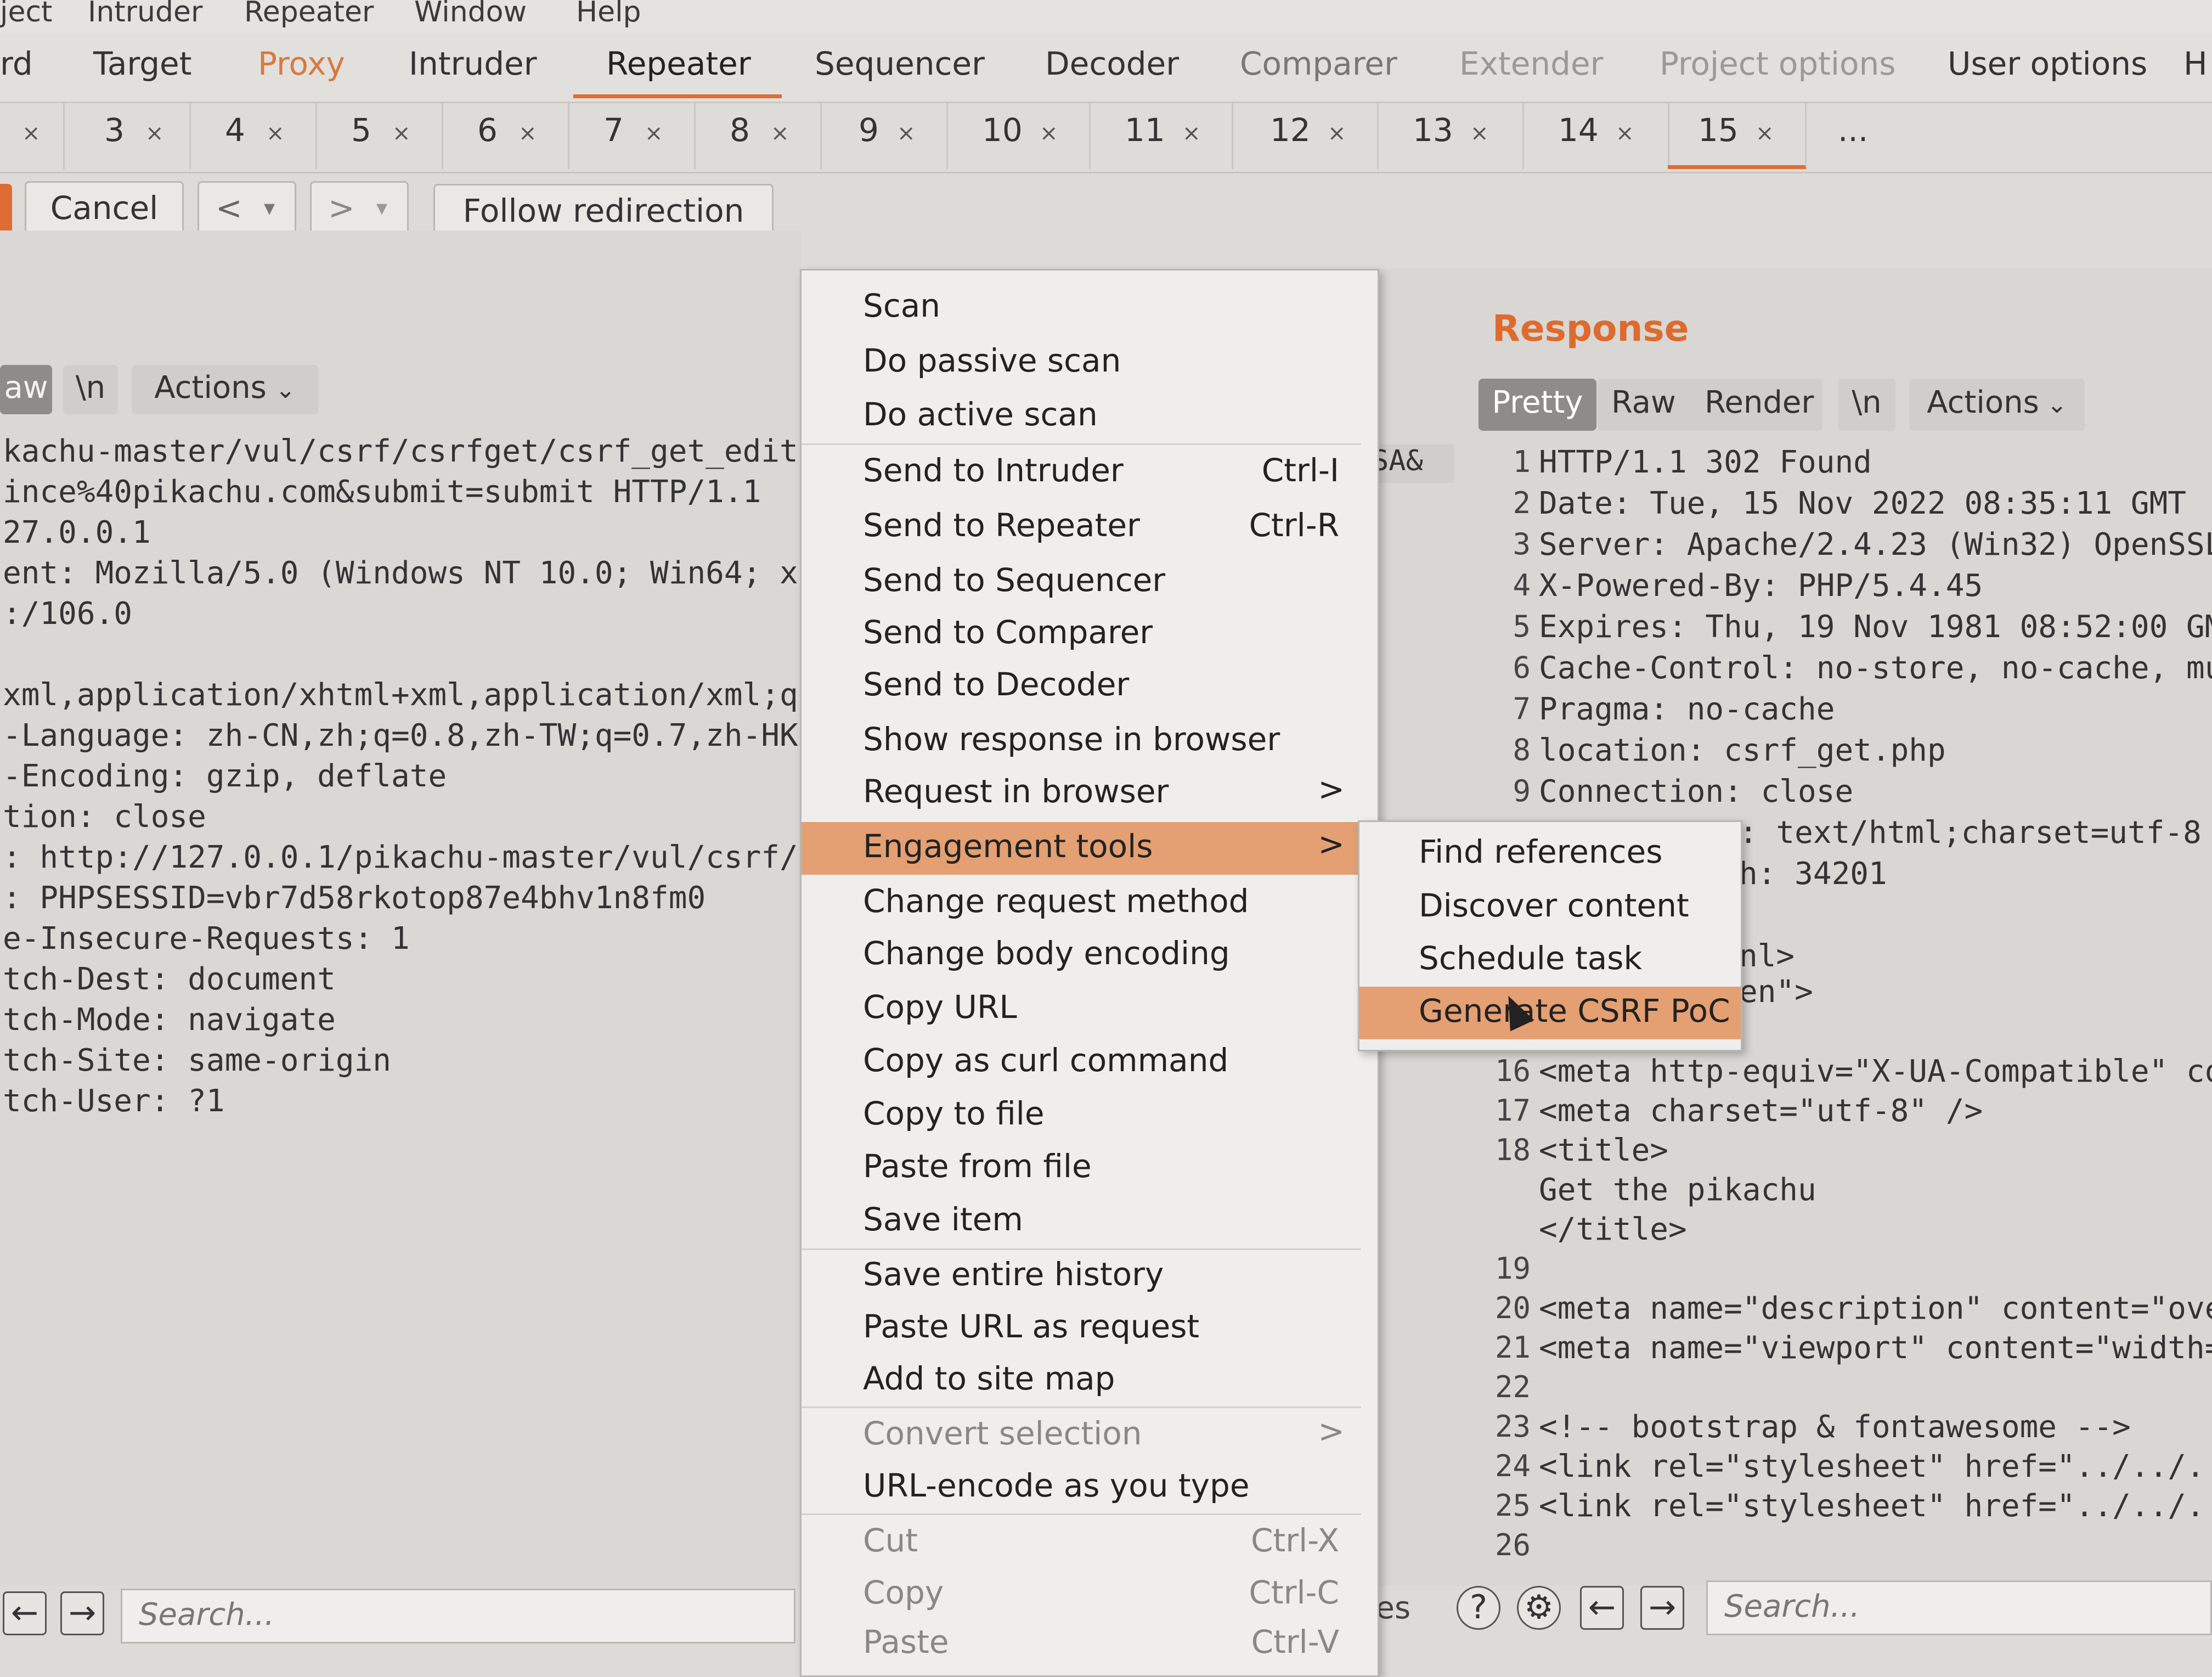 Image resolution: width=2212 pixels, height=1677 pixels. Describe the element at coordinates (253, 136) in the screenshot. I see `request-tab-4: 4 ×` at that location.